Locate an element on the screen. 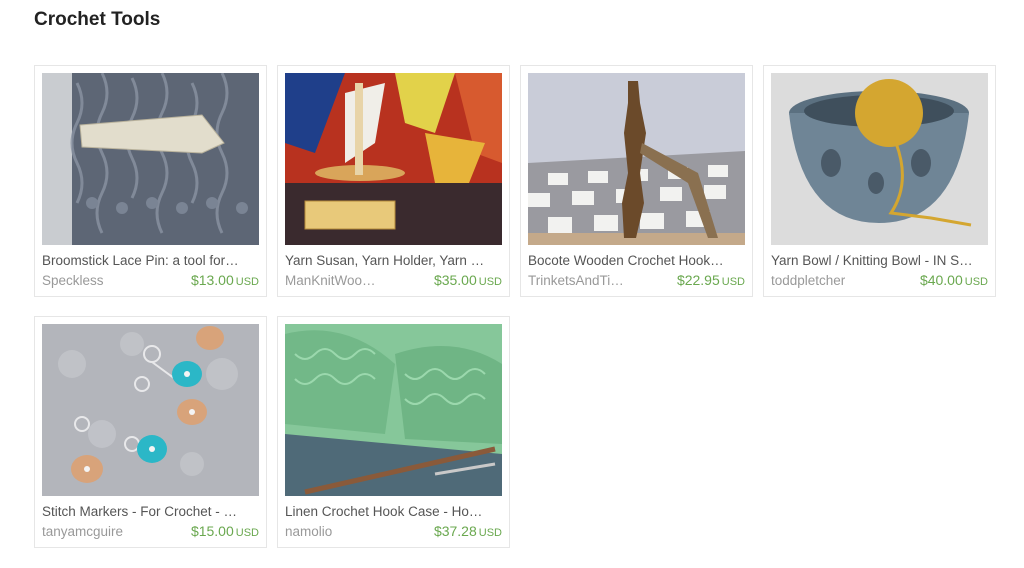 The width and height of the screenshot is (1024, 568). shop-name: namolio is located at coordinates (308, 532).